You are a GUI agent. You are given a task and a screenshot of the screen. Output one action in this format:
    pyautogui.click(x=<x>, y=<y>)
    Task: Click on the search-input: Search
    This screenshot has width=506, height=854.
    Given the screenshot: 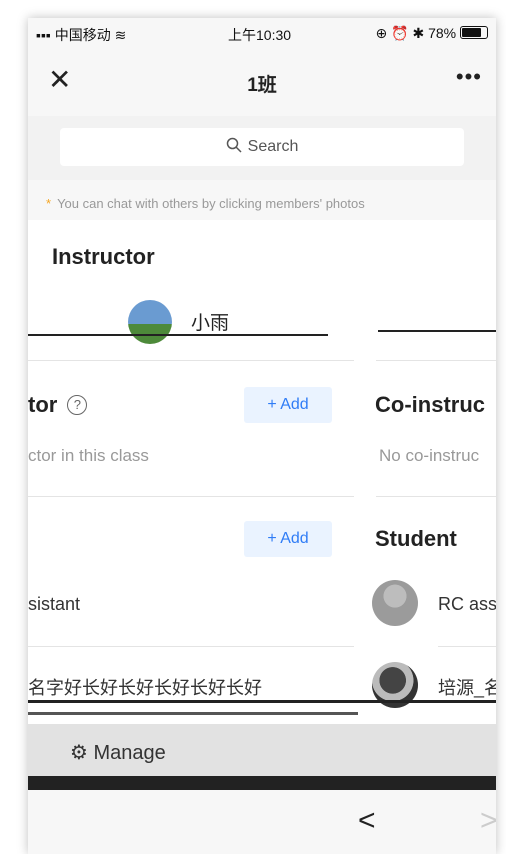 What is the action you would take?
    pyautogui.click(x=262, y=147)
    